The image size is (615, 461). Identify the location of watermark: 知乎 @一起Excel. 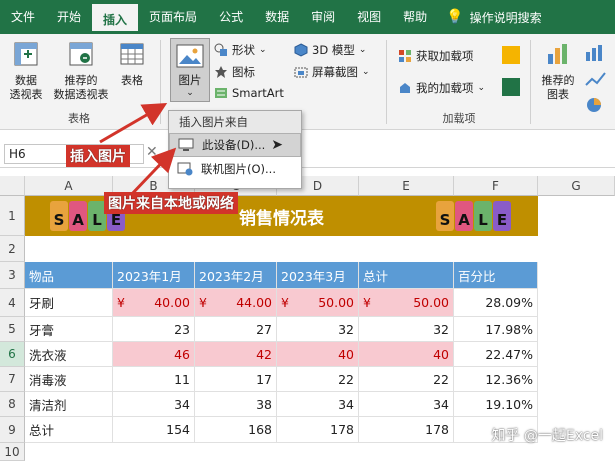
(547, 436).